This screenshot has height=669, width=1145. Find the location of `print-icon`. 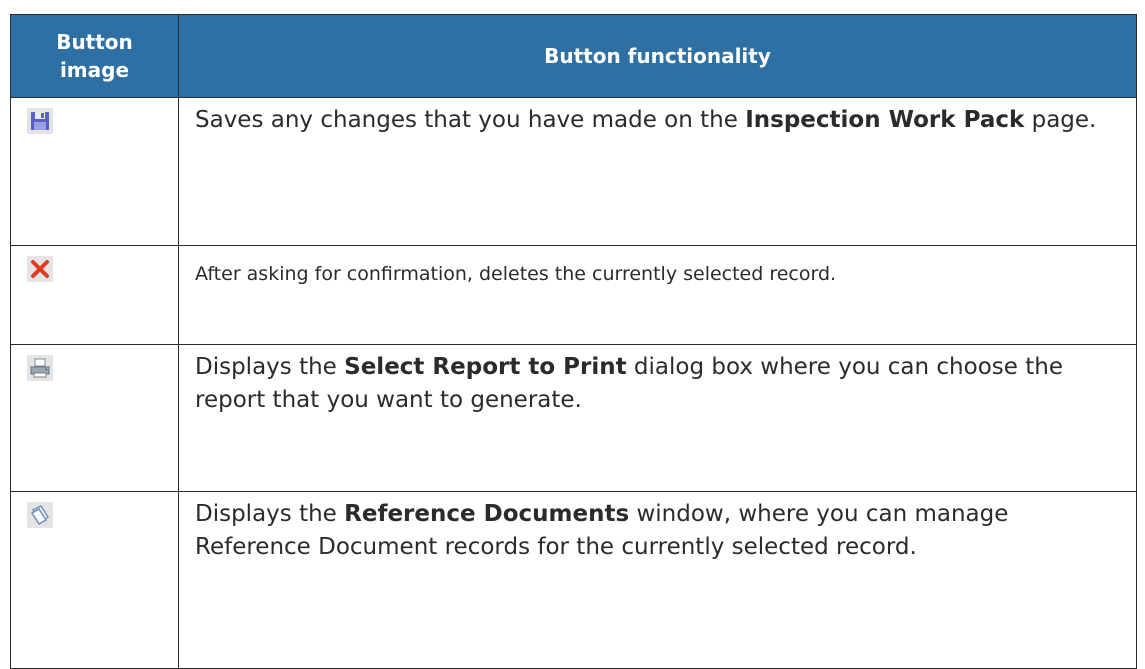

print-icon is located at coordinates (40, 368).